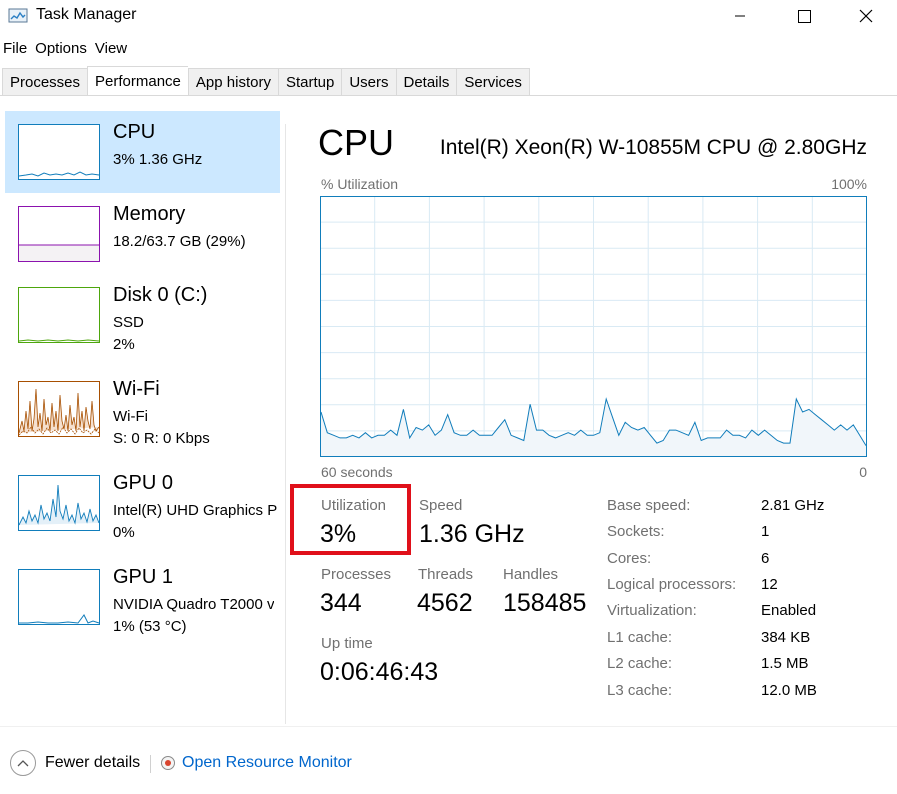 The image size is (897, 794). Describe the element at coordinates (149, 214) in the screenshot. I see `sidebar-item-label: Memory` at that location.